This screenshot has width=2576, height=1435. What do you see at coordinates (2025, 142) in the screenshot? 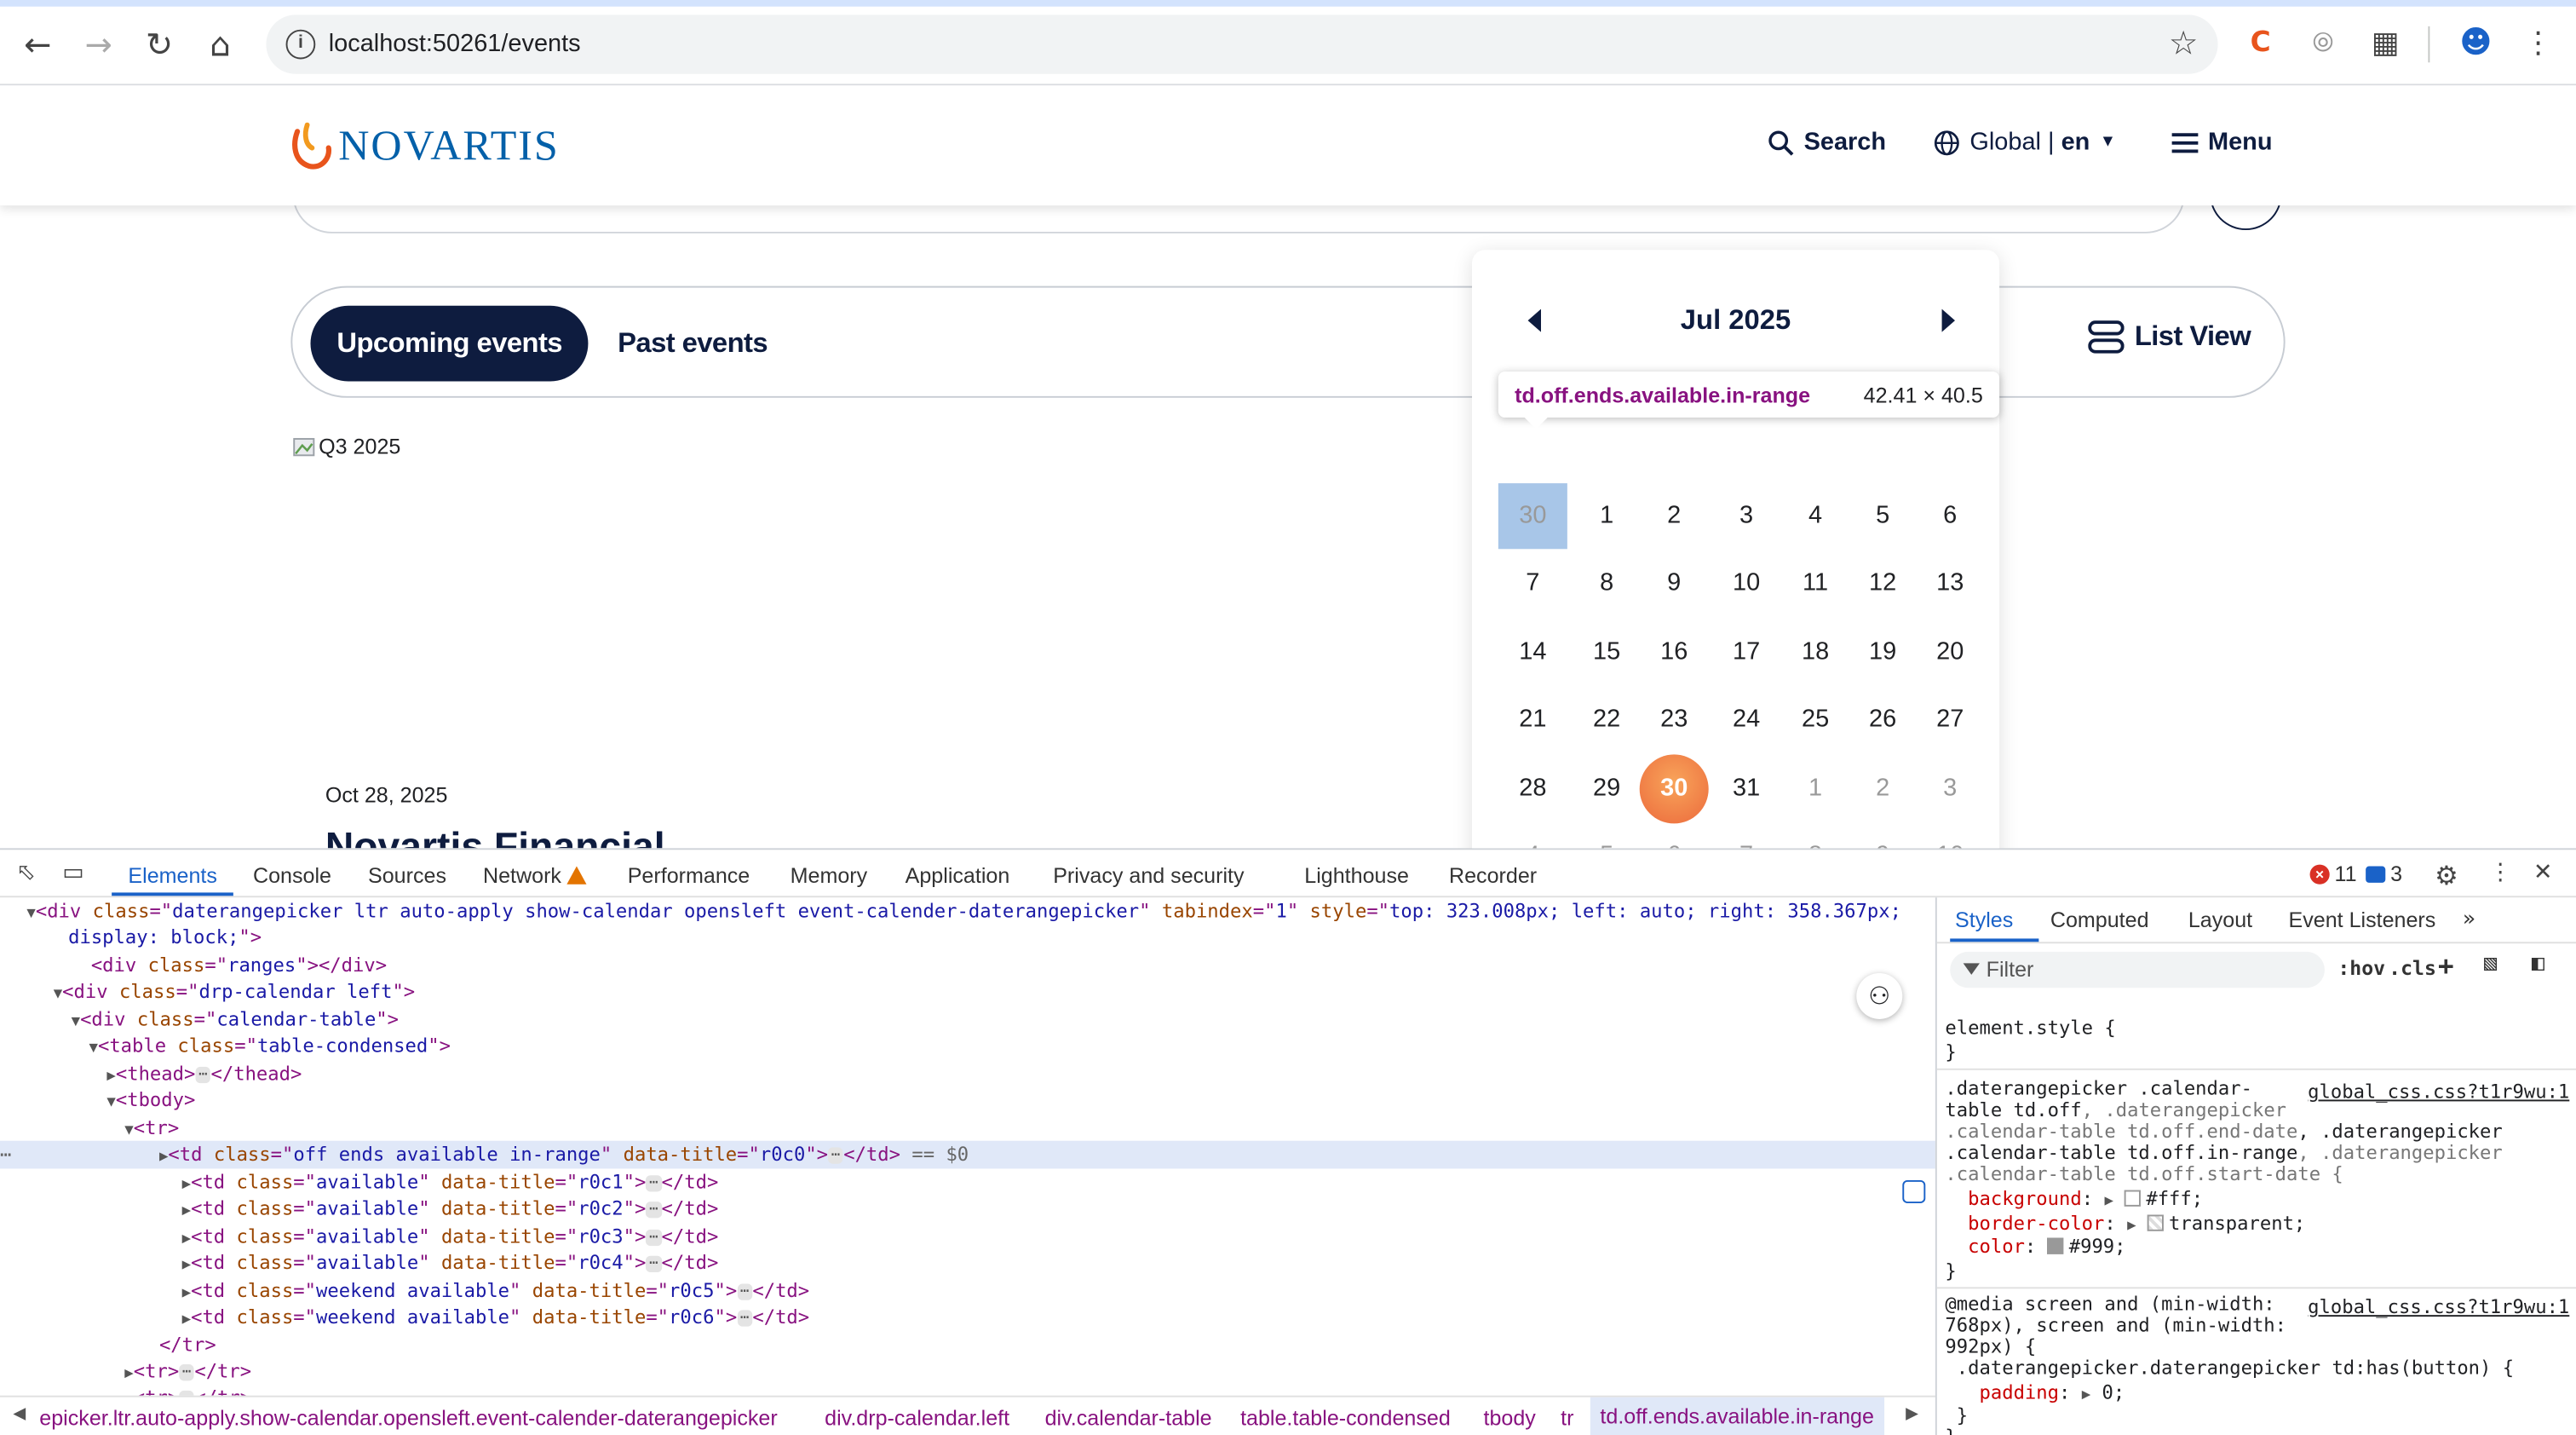
I see `language-selector: Global | en ▼` at bounding box center [2025, 142].